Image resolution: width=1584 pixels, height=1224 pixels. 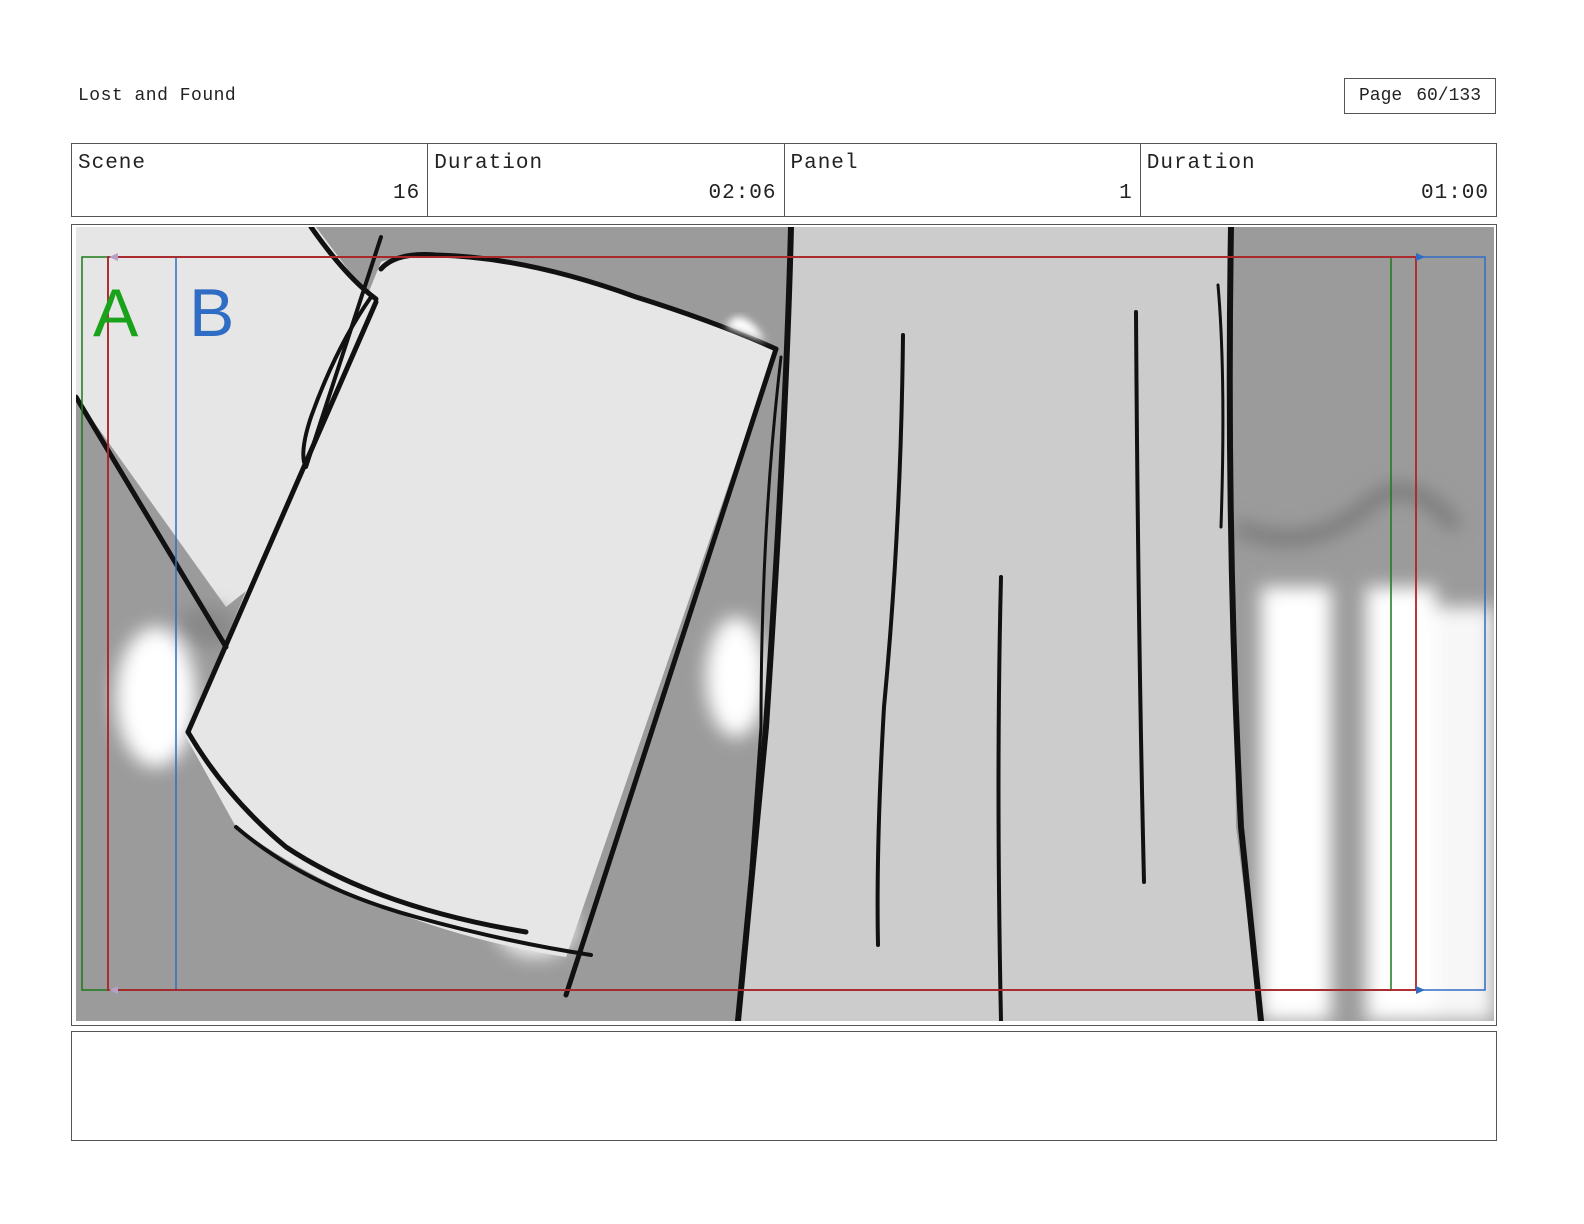 What do you see at coordinates (784, 1086) in the screenshot?
I see `panel-notes-box` at bounding box center [784, 1086].